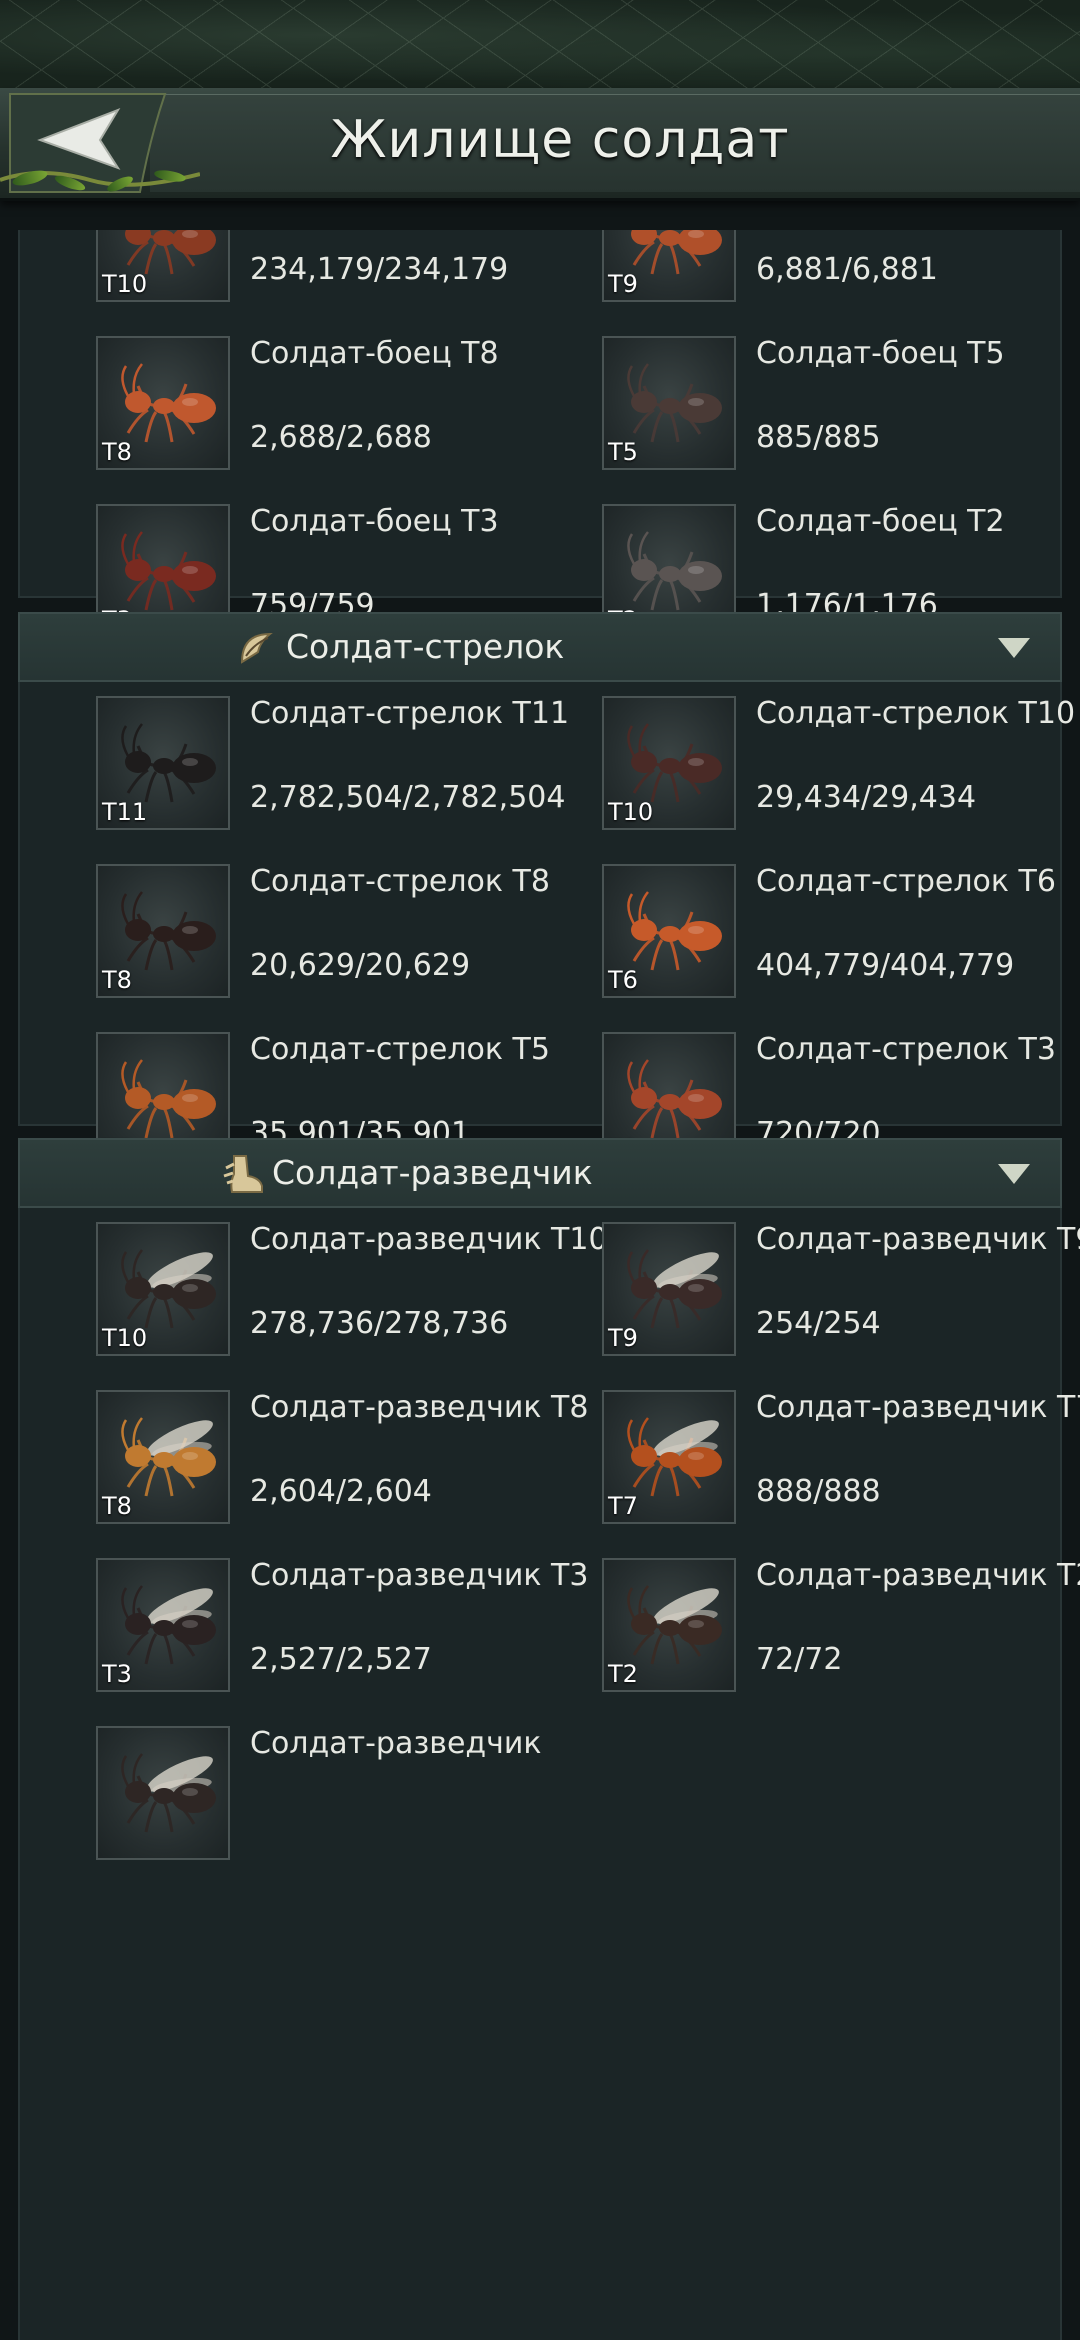  I want to click on unit-count: 278,736/278,736, so click(379, 1323).